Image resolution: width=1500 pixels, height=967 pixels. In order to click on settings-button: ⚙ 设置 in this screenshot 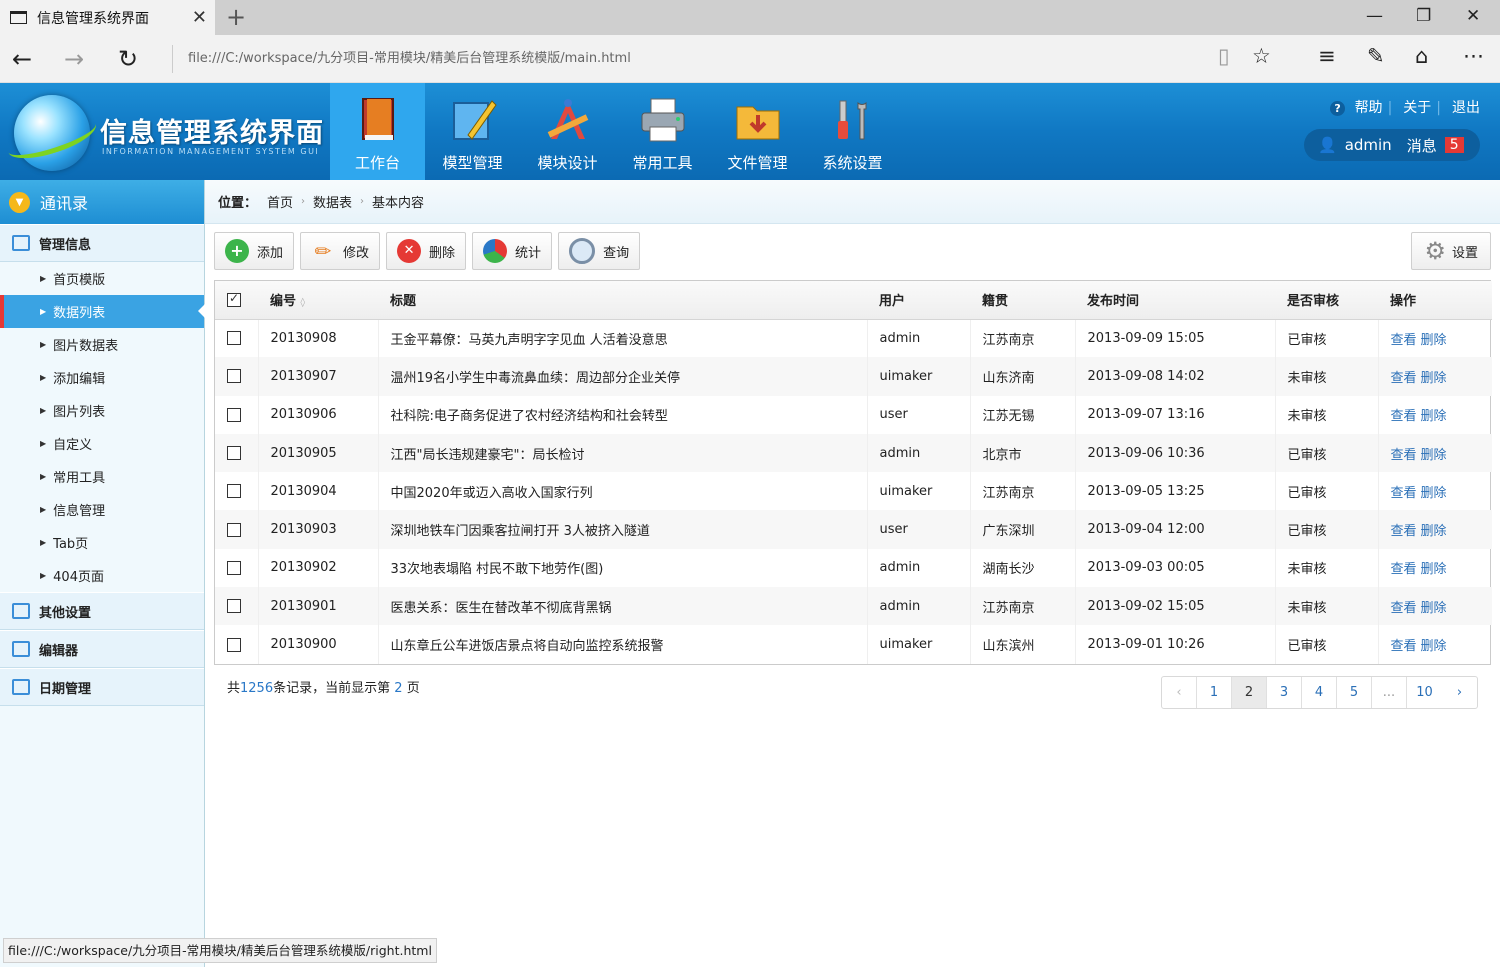, I will do `click(1451, 251)`.